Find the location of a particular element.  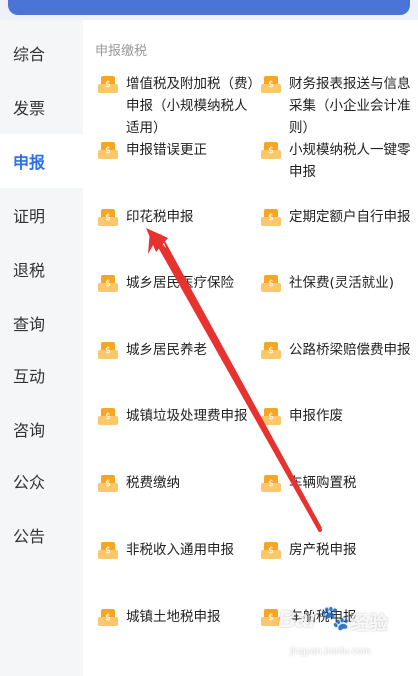

sidebar-item-public: 公众 is located at coordinates (41, 481).